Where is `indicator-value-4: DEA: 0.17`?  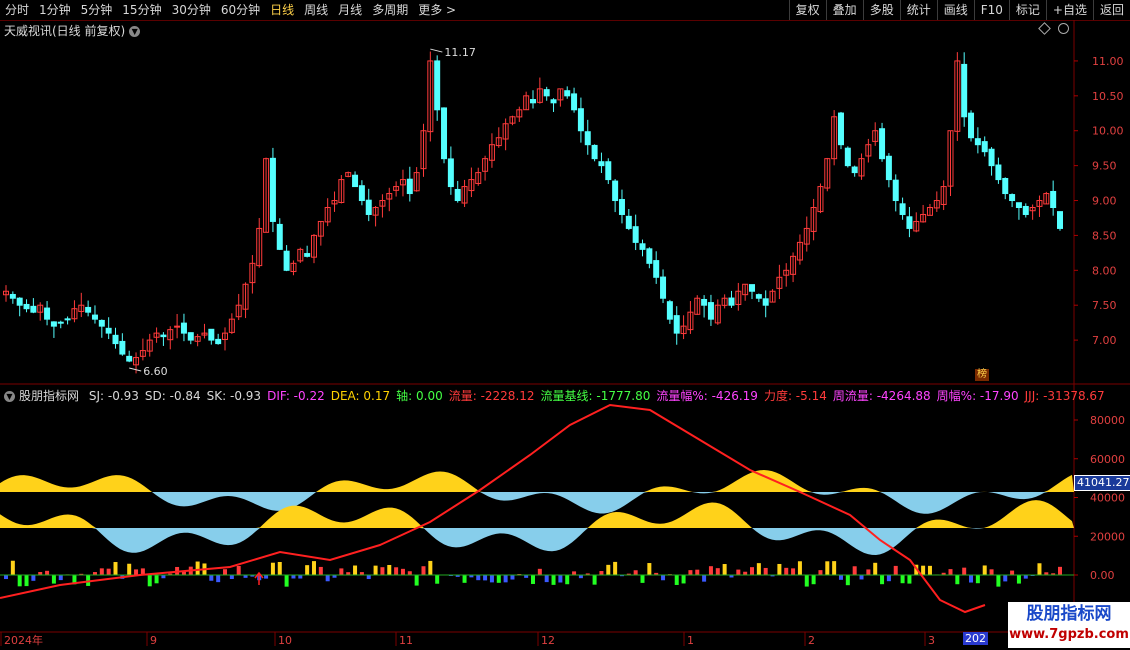 indicator-value-4: DEA: 0.17 is located at coordinates (360, 396).